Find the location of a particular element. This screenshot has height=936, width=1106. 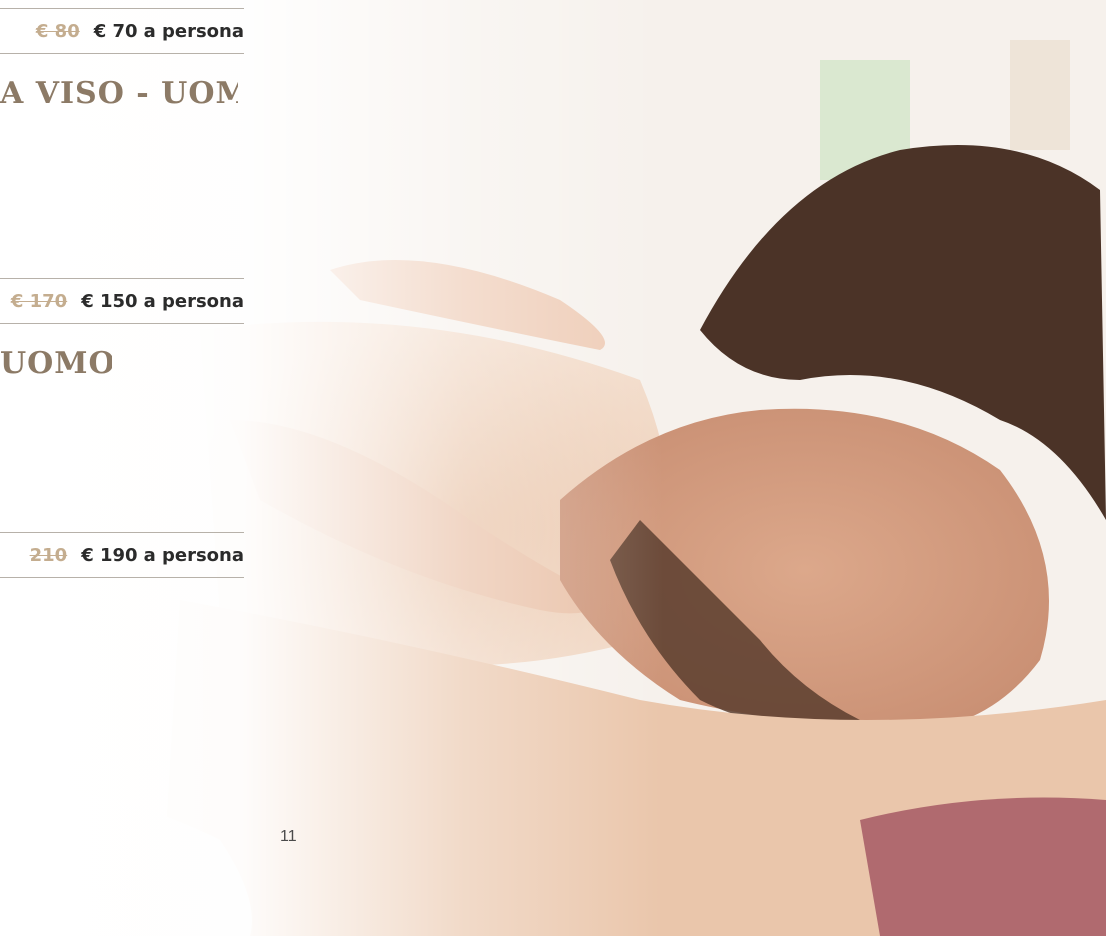

page-number: 11 is located at coordinates (288, 836).